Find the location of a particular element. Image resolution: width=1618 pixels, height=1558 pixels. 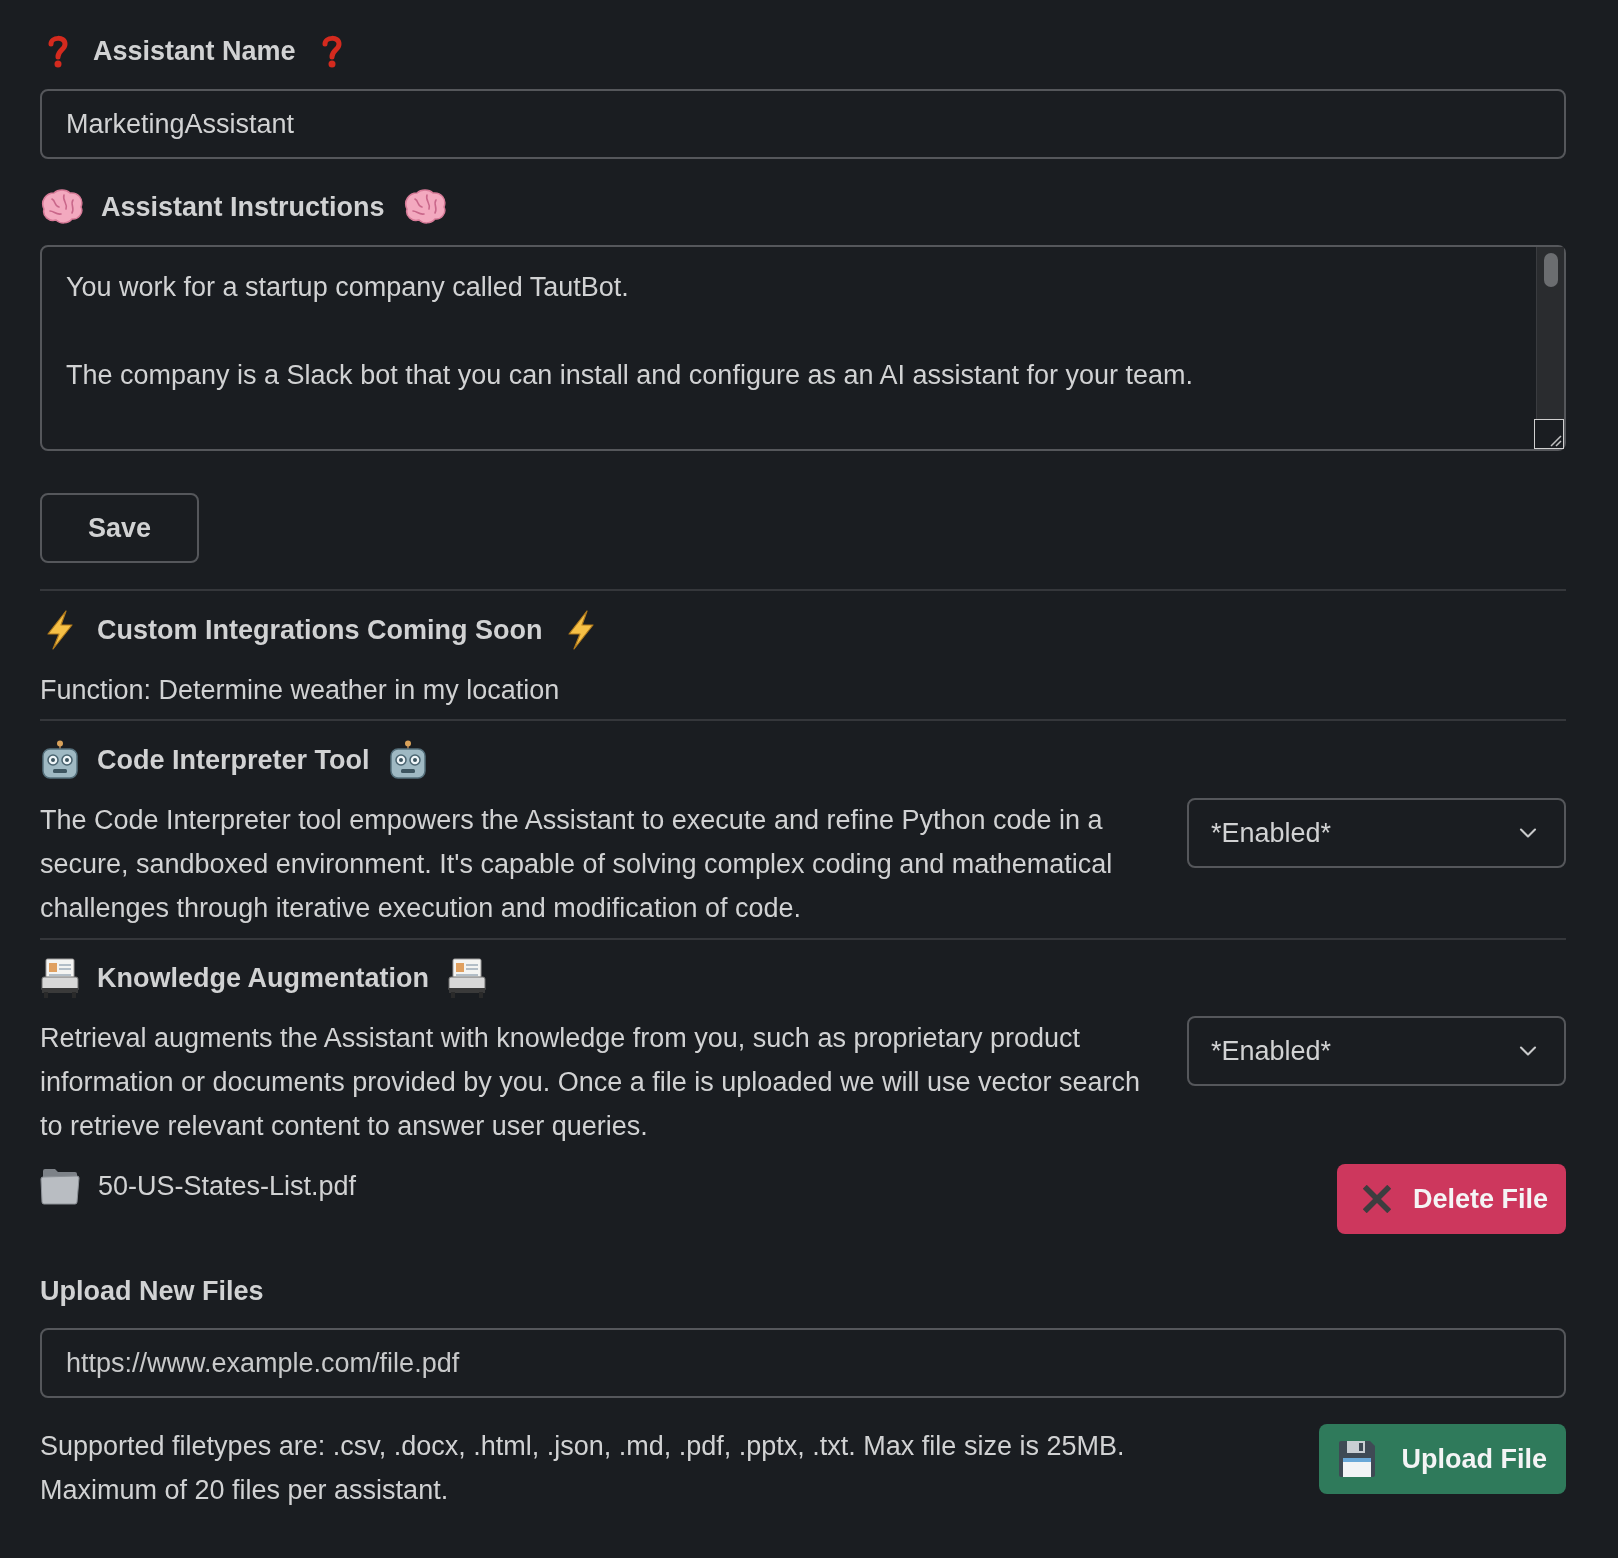

section-title: Code Interpreter Tool is located at coordinates (233, 760).